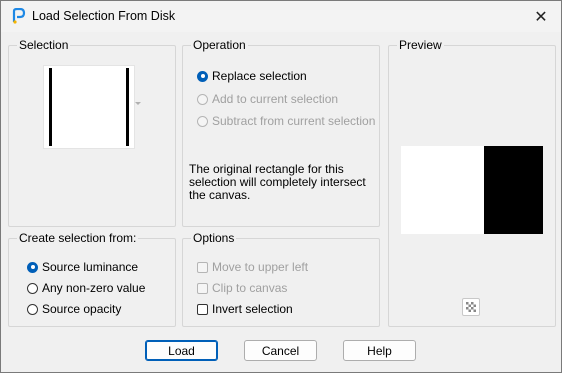 The width and height of the screenshot is (562, 373). I want to click on cancel-button: Cancel, so click(280, 350).